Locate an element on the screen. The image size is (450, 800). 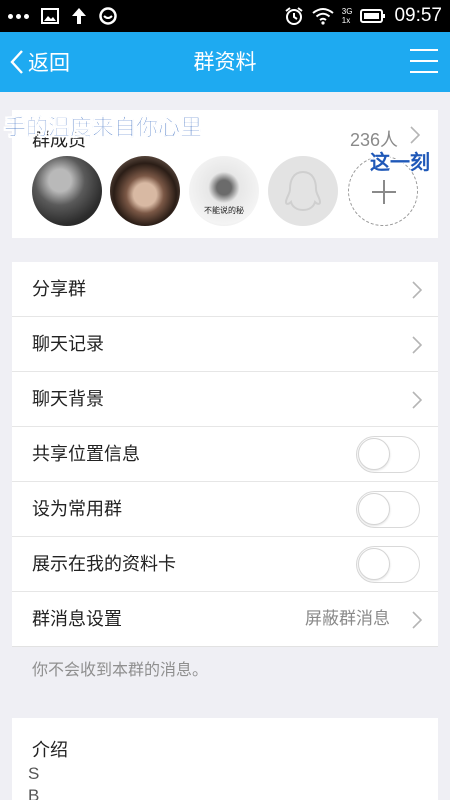
wifi-icon is located at coordinates (323, 16).